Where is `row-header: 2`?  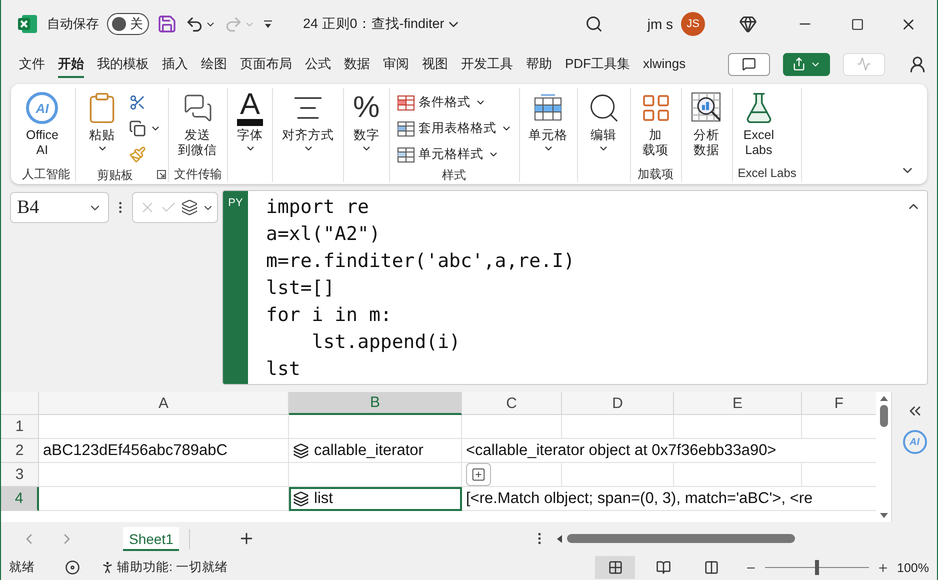 row-header: 2 is located at coordinates (20, 451).